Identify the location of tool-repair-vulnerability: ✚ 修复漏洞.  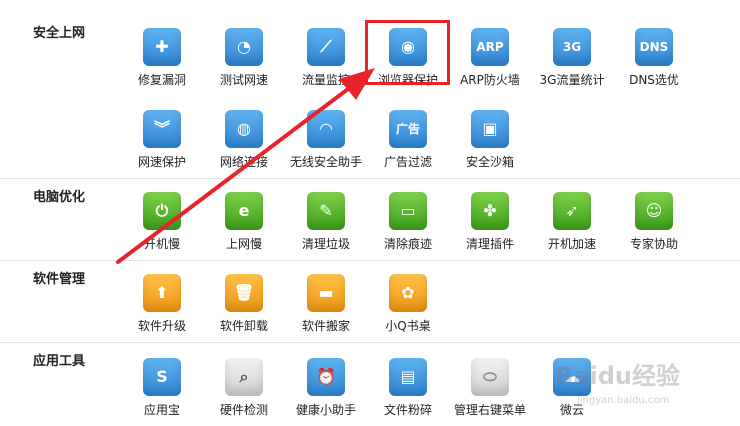
(162, 59).